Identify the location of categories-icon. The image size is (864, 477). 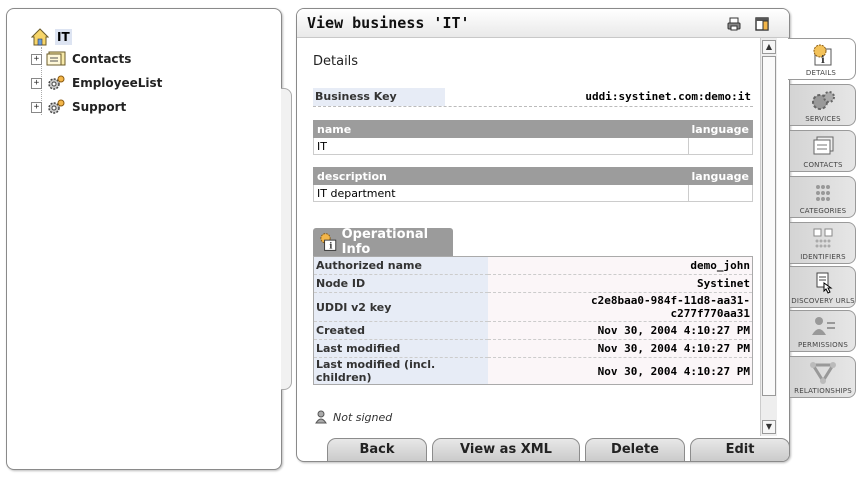
(823, 193).